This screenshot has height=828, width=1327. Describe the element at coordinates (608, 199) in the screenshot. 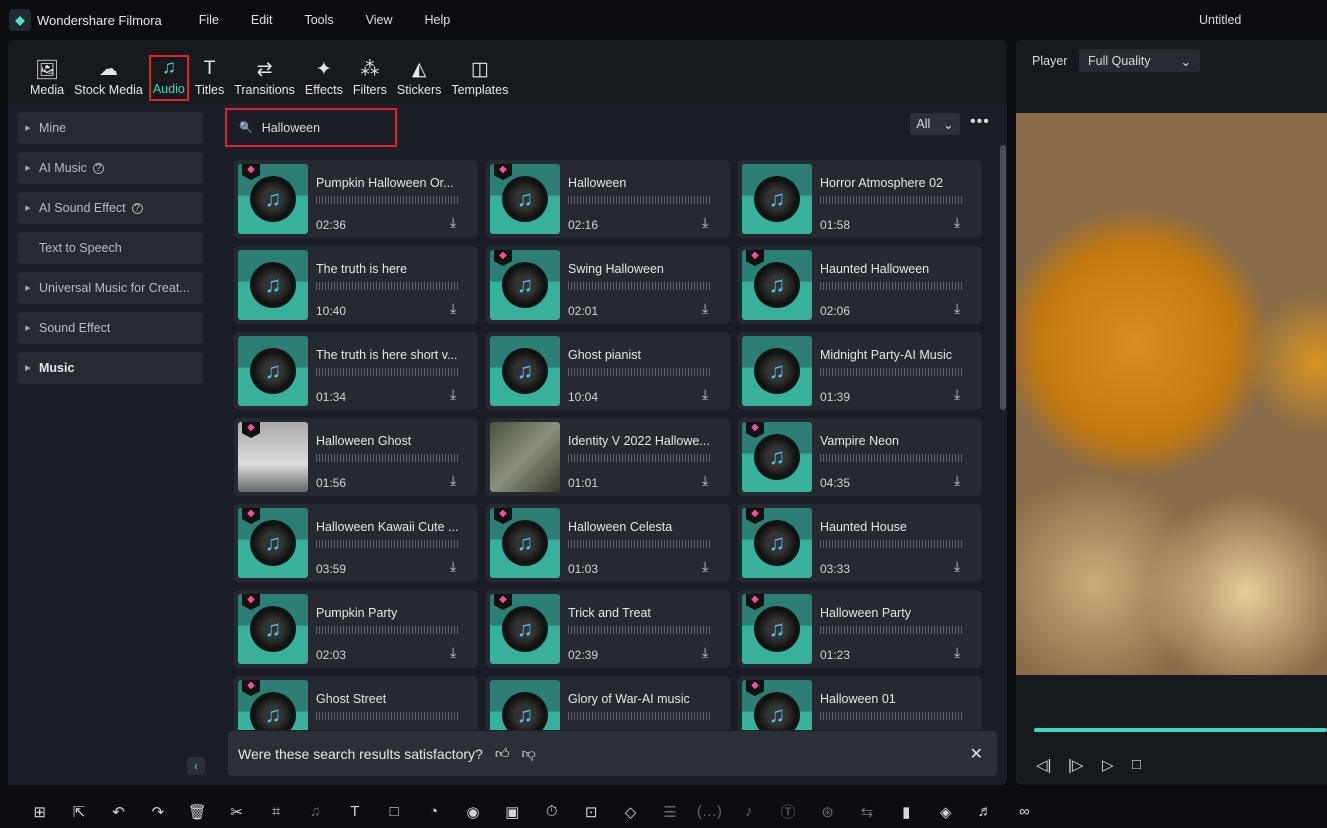

I see `audio-track-card: ♫ ◆ Halloween 02:16 ⤓` at that location.